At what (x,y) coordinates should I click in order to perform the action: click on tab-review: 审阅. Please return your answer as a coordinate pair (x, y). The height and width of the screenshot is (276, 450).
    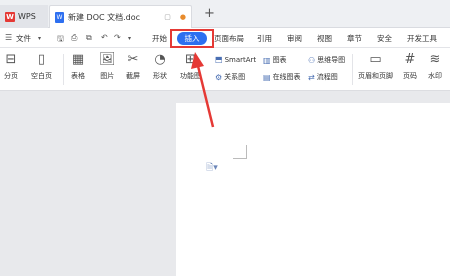
    Looking at the image, I should click on (294, 38).